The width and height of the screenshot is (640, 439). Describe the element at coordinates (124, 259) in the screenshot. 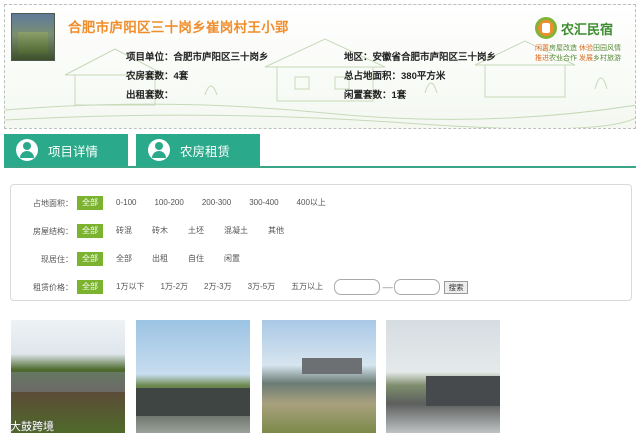

I see `filter-option: 全部` at that location.